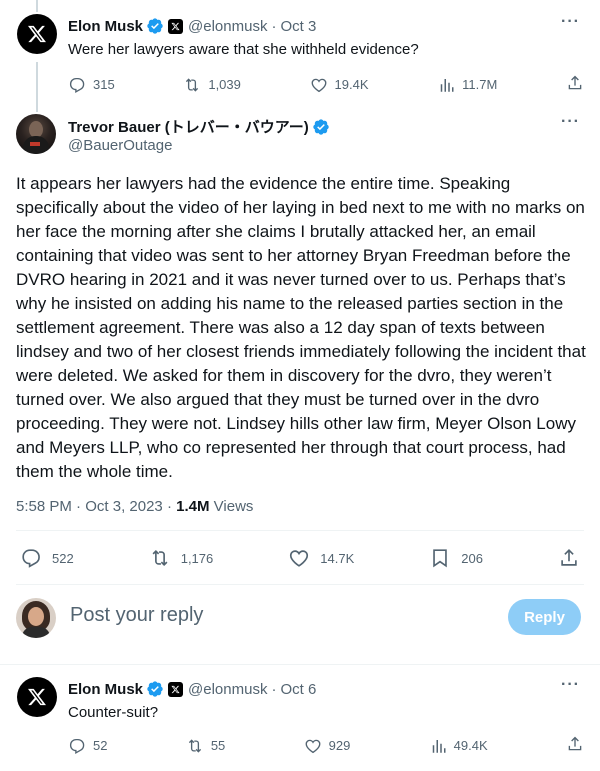 This screenshot has width=600, height=771. Describe the element at coordinates (113, 712) in the screenshot. I see `tweet-text: Counter-suit?` at that location.